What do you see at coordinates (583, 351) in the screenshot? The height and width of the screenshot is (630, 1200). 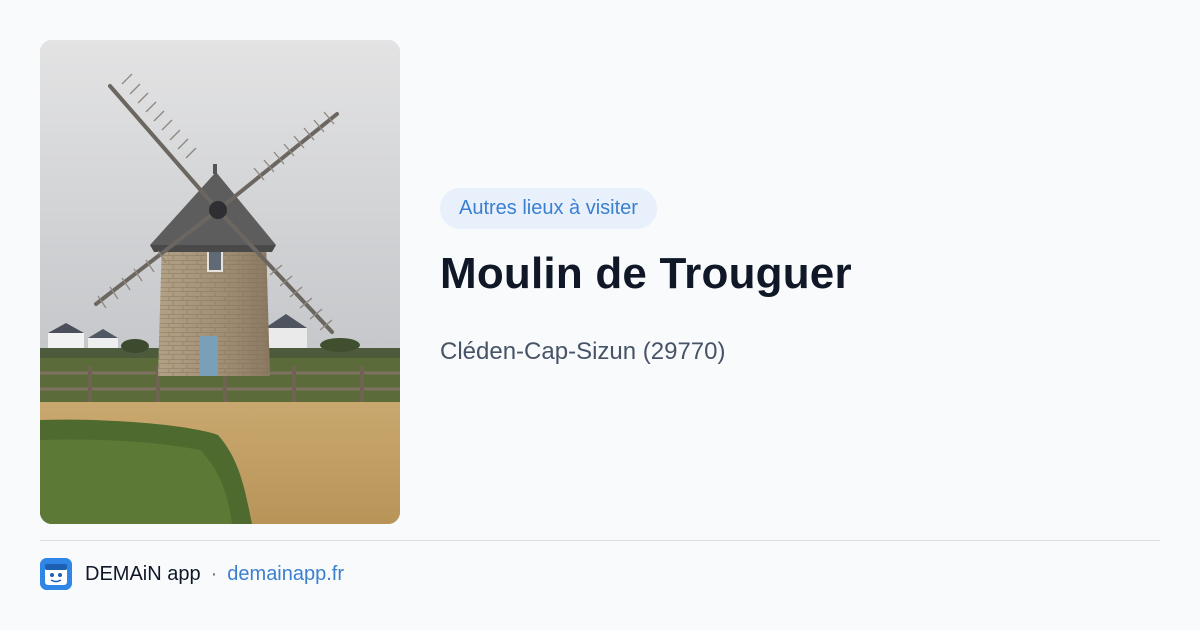 I see `place-location: Cléden-Cap-Sizun (29770)` at bounding box center [583, 351].